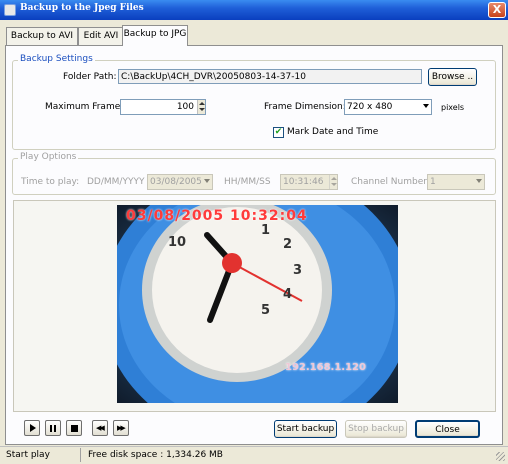 Image resolution: width=508 pixels, height=464 pixels. What do you see at coordinates (497, 10) in the screenshot?
I see `close-window-button: X` at bounding box center [497, 10].